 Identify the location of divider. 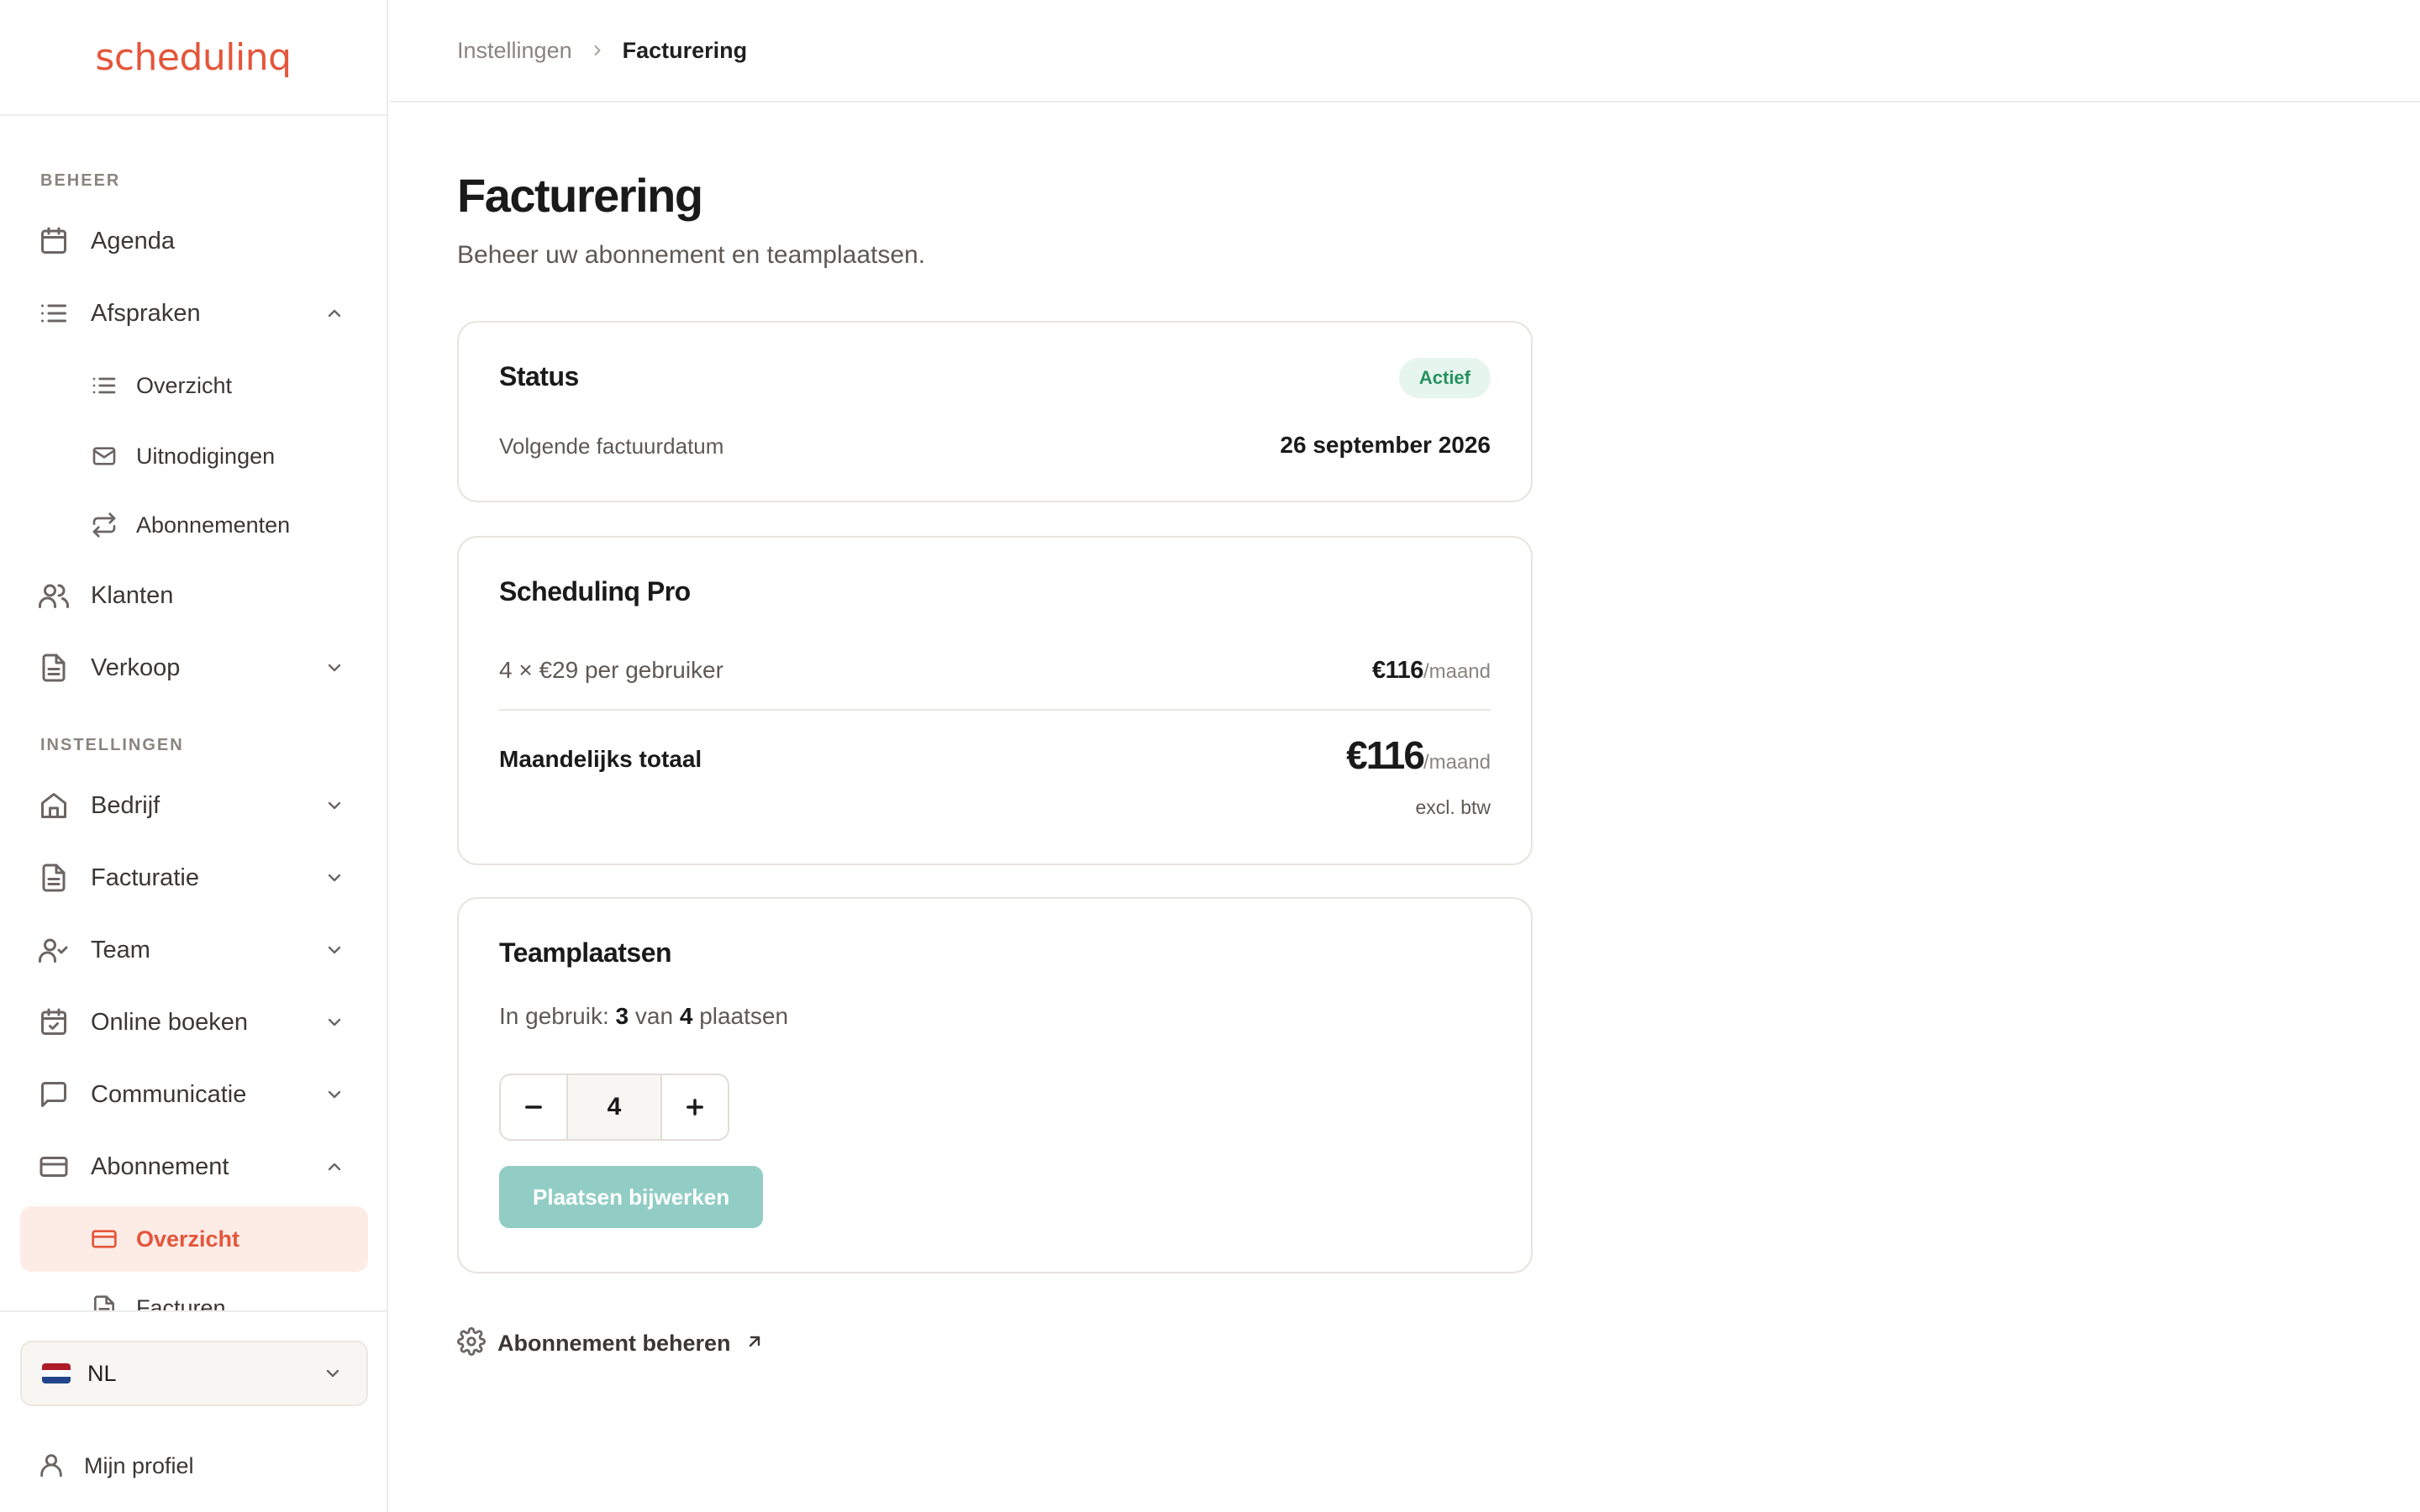
(995, 710).